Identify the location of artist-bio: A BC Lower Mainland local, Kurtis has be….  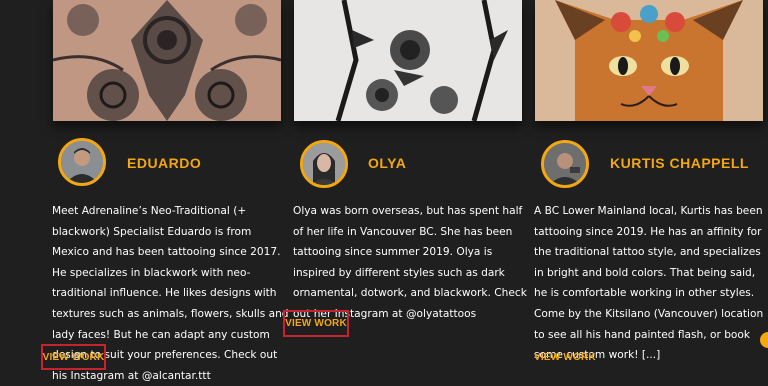
(649, 283).